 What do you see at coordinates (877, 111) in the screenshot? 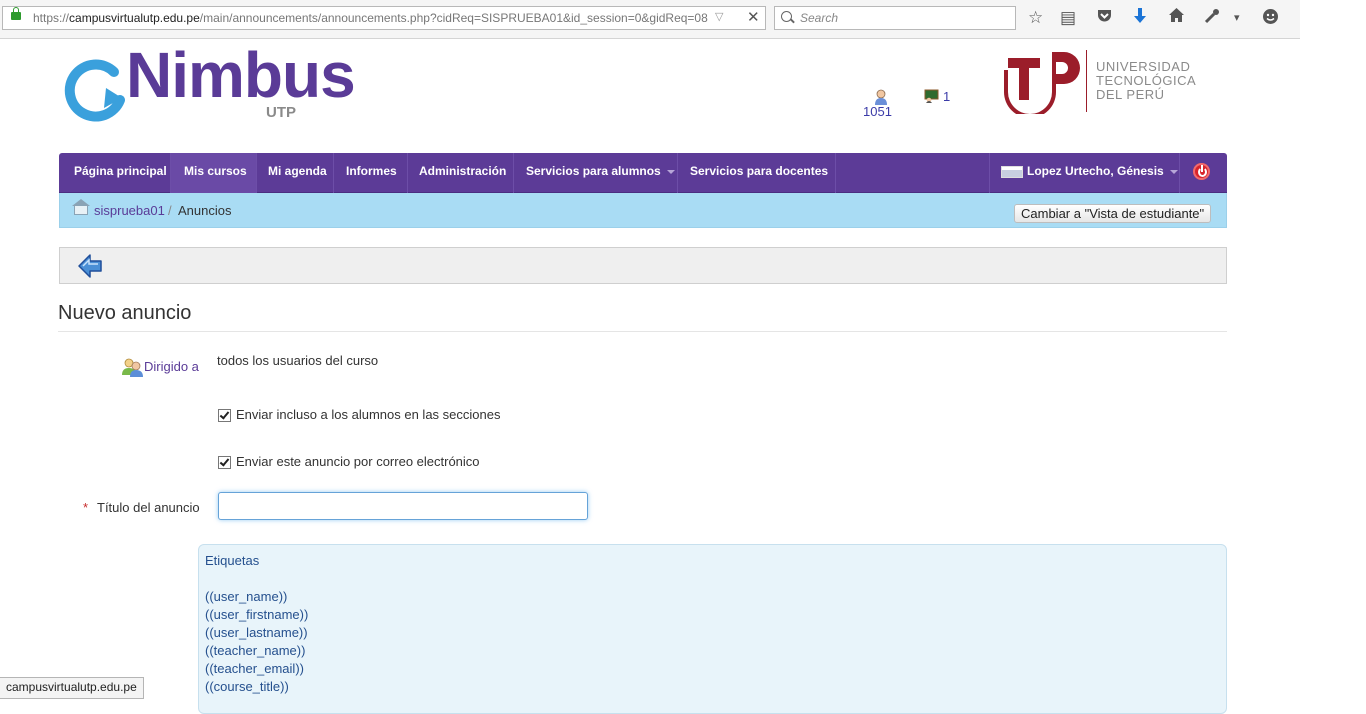
I see `online-users-count: 1051` at bounding box center [877, 111].